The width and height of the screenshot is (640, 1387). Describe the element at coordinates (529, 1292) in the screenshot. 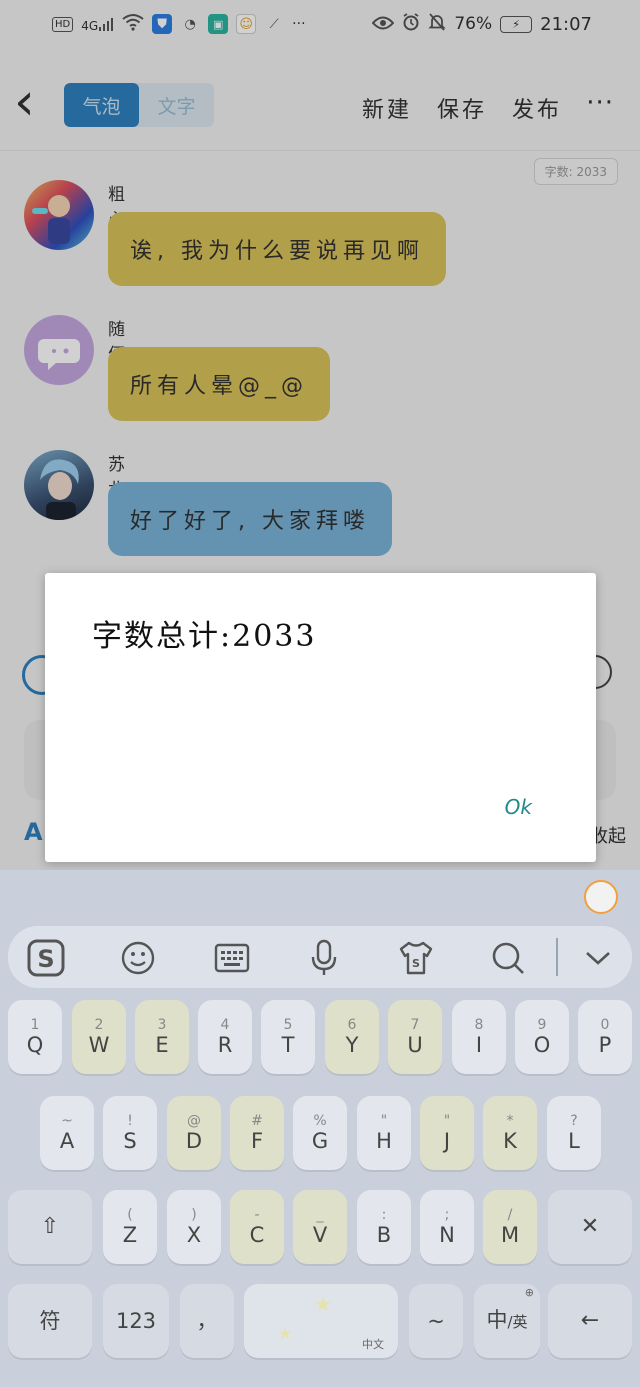

I see `globe-icon: ⊕` at that location.